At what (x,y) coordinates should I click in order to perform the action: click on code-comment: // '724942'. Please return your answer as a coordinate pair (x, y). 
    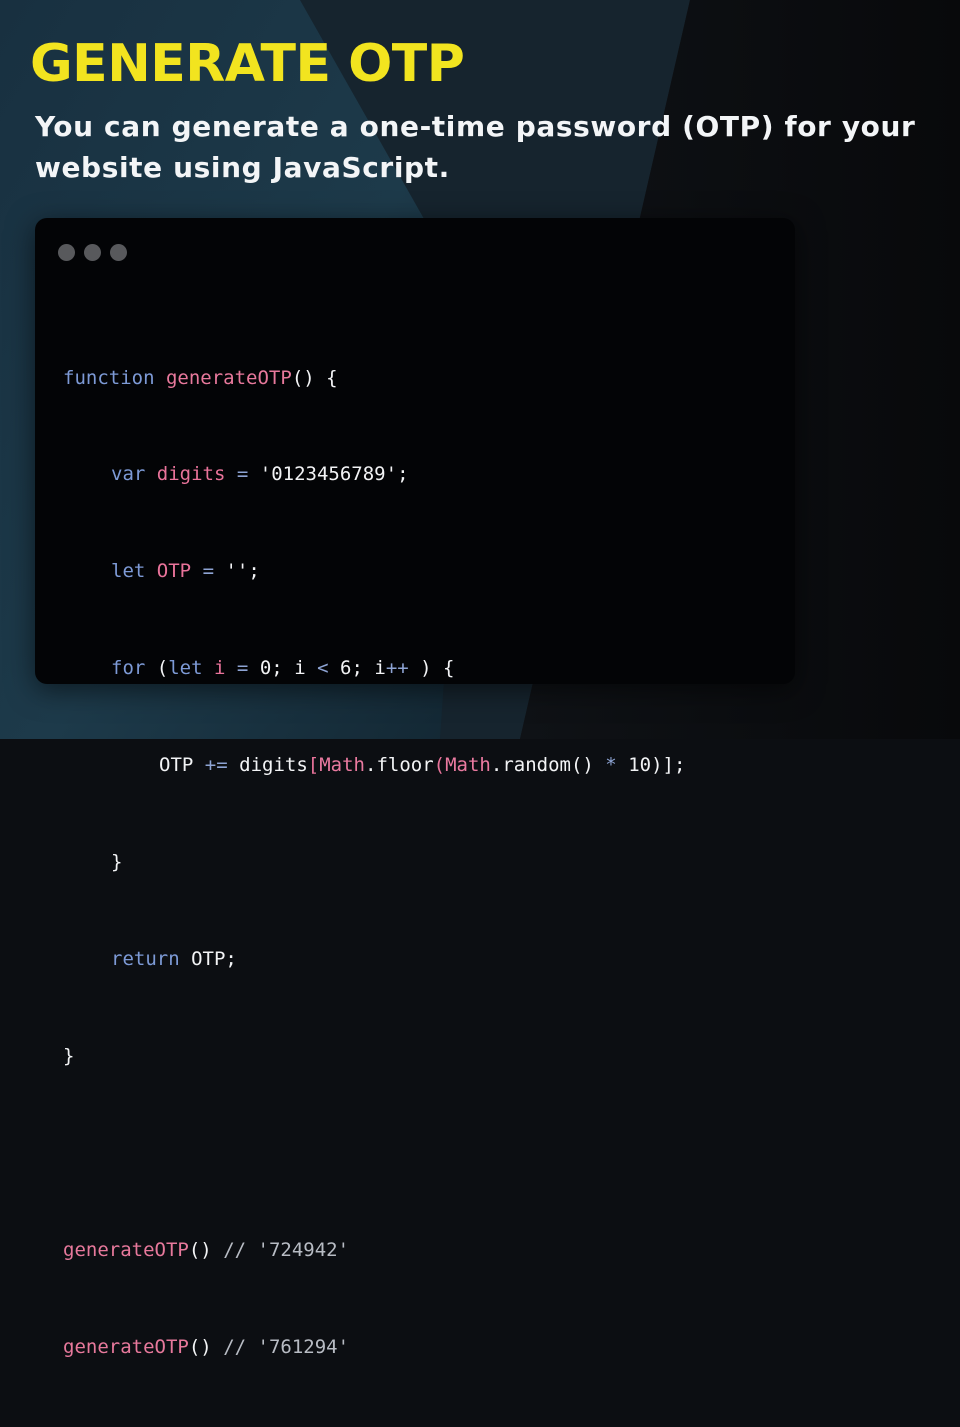
    Looking at the image, I should click on (286, 1249).